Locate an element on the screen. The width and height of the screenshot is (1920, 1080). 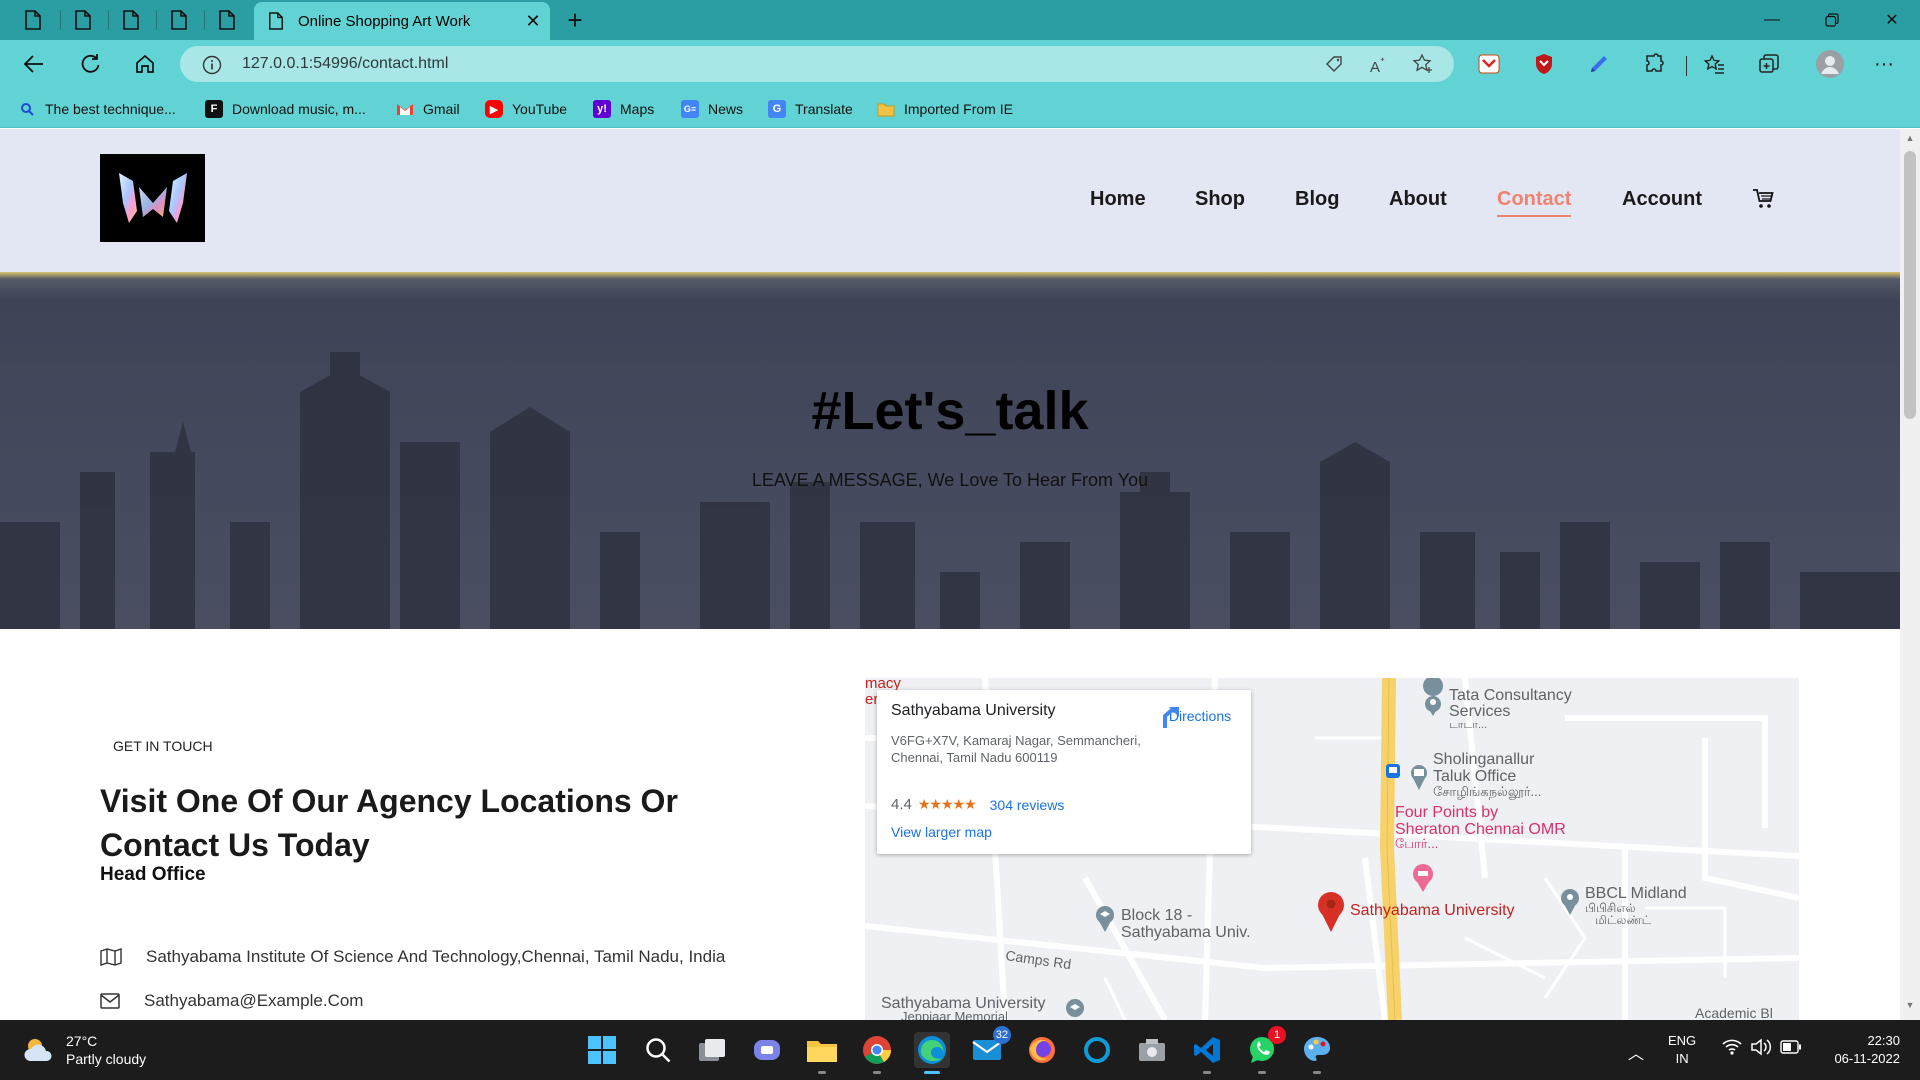
teams-chat-button is located at coordinates (767, 1050).